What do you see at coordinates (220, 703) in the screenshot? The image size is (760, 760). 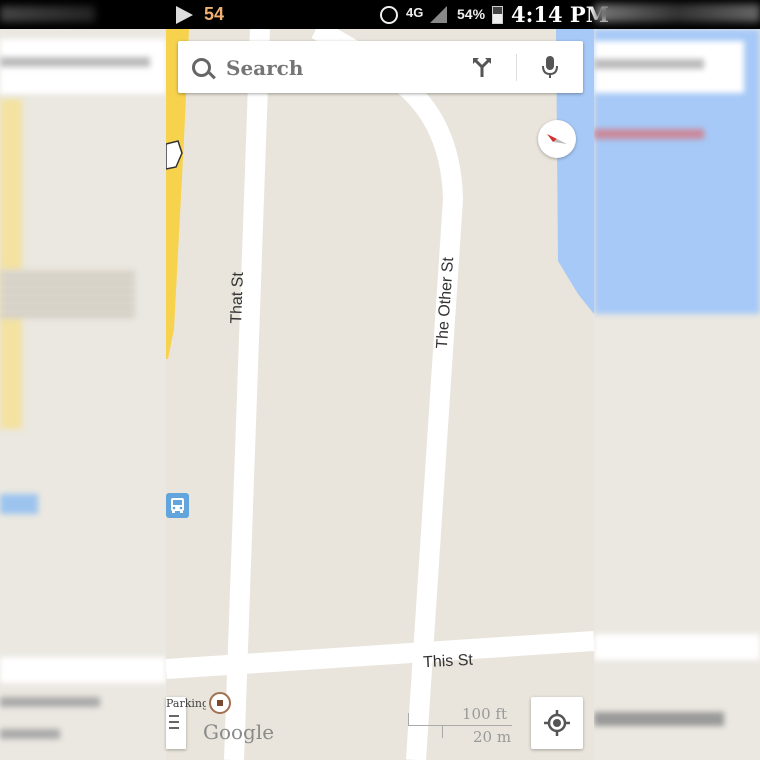 I see `poi-icon` at bounding box center [220, 703].